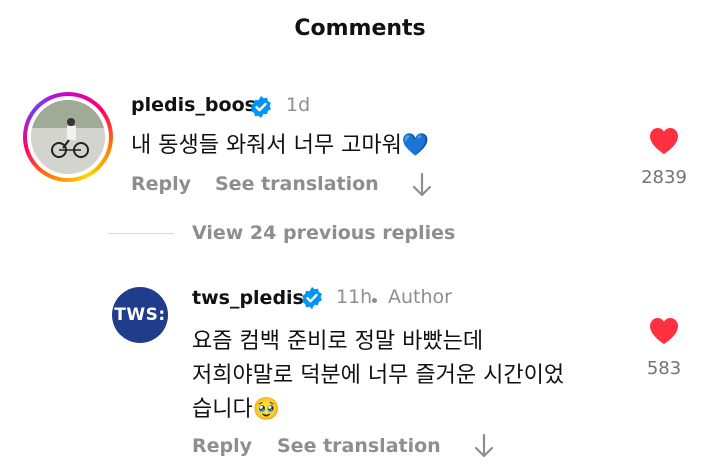 The width and height of the screenshot is (720, 476). I want to click on like-count: 2839, so click(664, 177).